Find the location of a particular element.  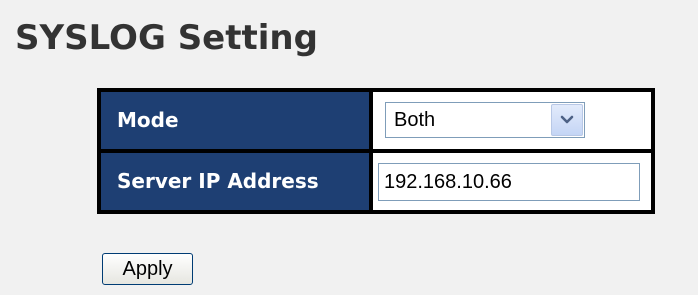

chevron-down-icon is located at coordinates (567, 119).